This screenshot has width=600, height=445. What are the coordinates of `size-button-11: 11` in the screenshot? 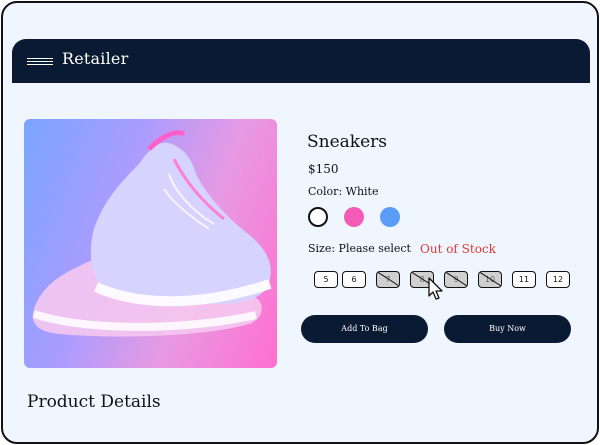 It's located at (524, 279).